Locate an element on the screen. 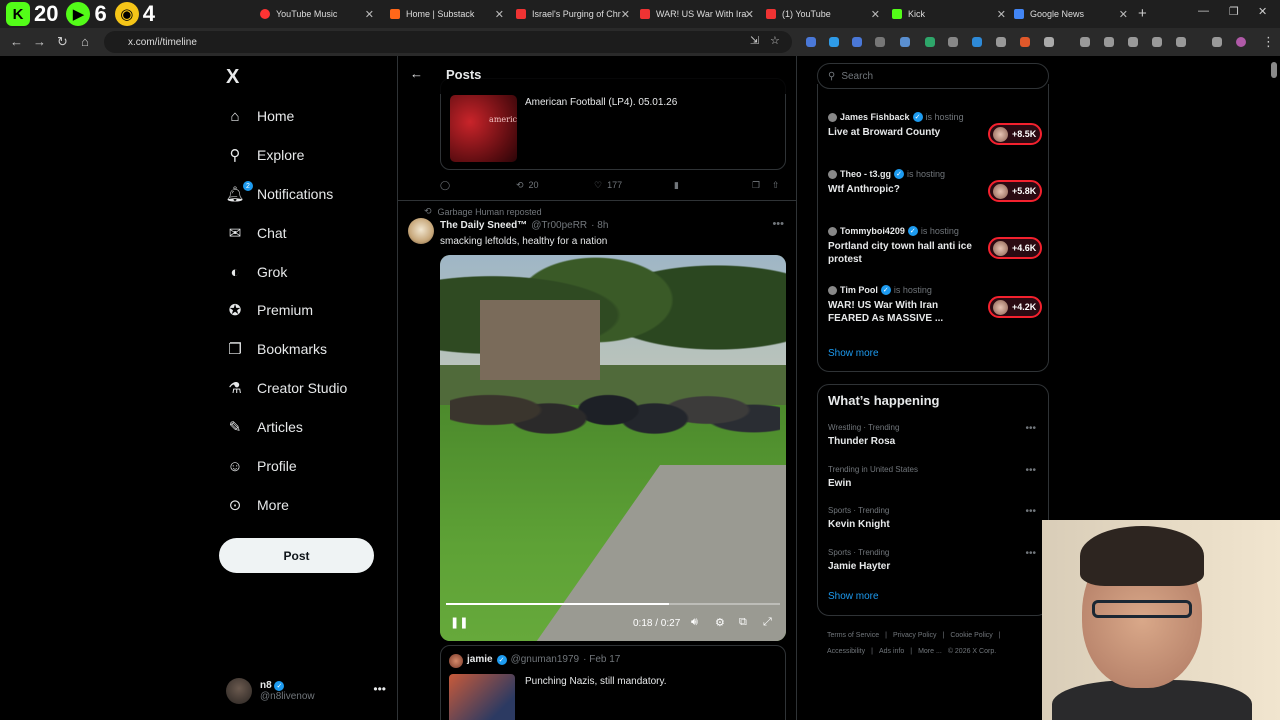 The image size is (1280, 720). video-player: ❚❚ 0:18 / 0:27 🔊︎ ⚙ ⧉ ⤢ is located at coordinates (613, 448).